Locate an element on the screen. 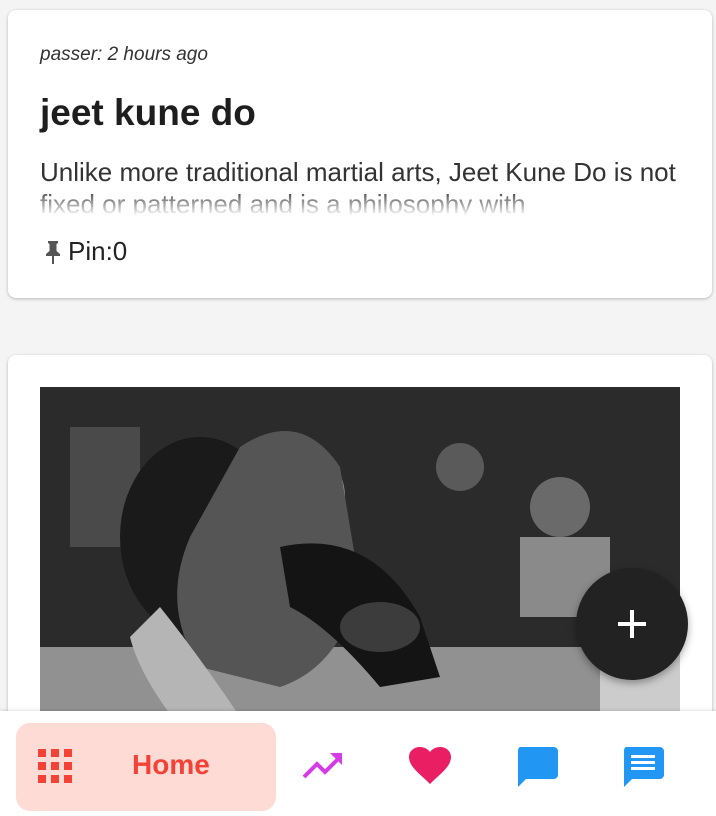  nav-home: Home is located at coordinates (146, 767).